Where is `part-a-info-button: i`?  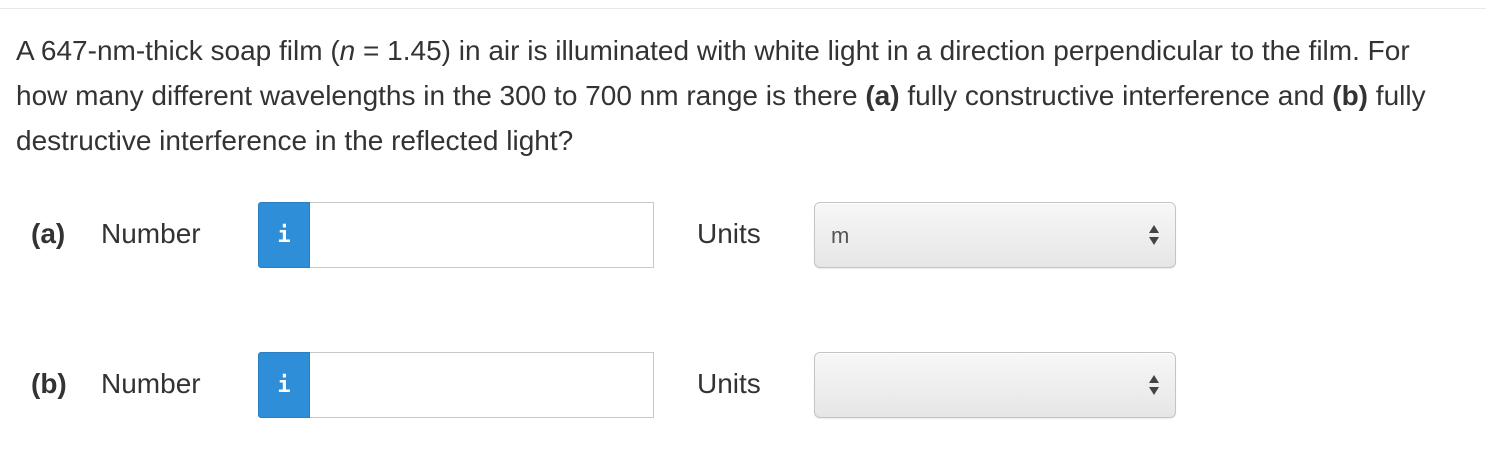 part-a-info-button: i is located at coordinates (284, 235).